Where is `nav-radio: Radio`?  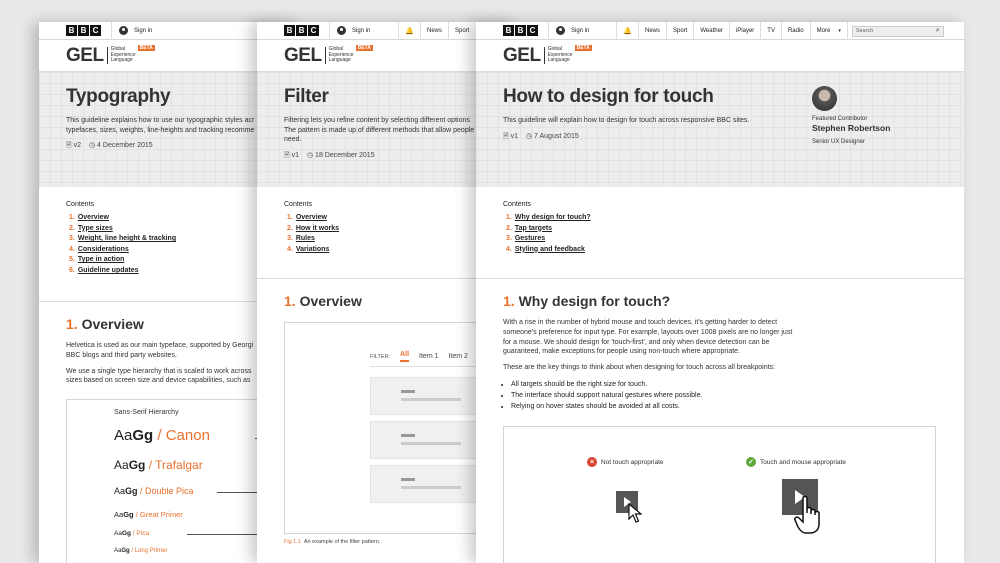 nav-radio: Radio is located at coordinates (795, 31).